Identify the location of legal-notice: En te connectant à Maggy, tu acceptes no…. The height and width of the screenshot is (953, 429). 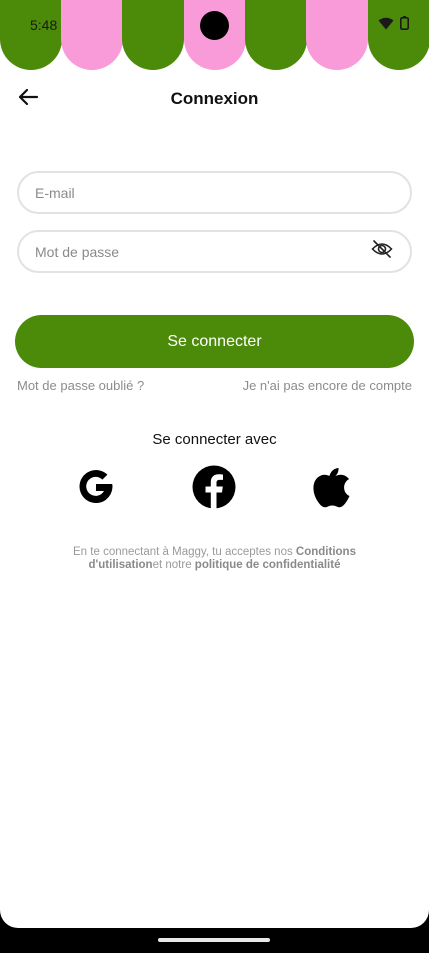
(214, 559).